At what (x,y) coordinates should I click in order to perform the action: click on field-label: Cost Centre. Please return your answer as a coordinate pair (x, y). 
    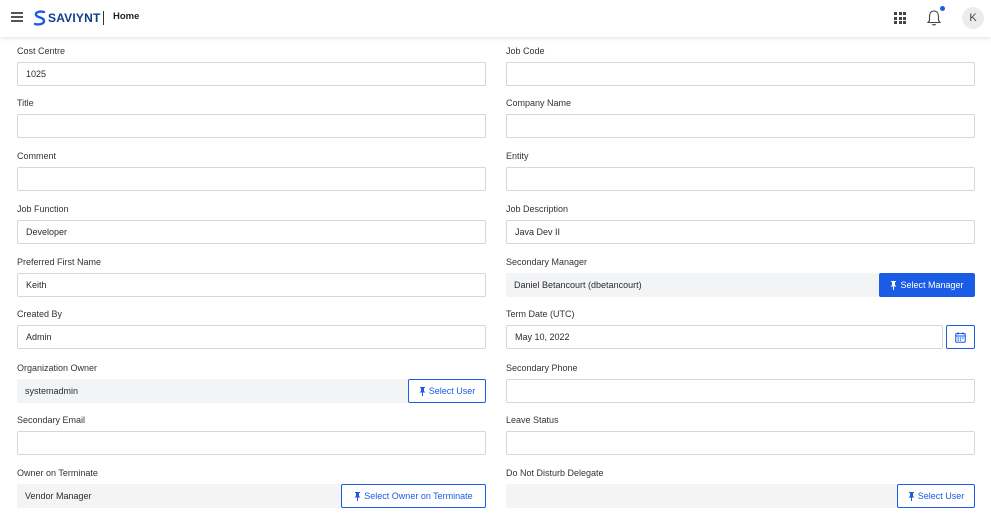
    Looking at the image, I should click on (41, 51).